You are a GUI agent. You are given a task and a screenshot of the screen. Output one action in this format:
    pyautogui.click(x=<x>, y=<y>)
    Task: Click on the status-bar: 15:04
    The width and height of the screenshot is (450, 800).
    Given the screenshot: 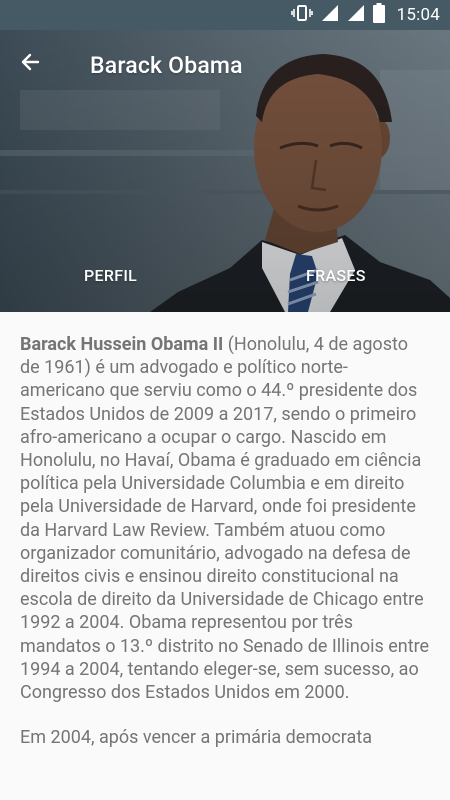 What is the action you would take?
    pyautogui.click(x=225, y=15)
    